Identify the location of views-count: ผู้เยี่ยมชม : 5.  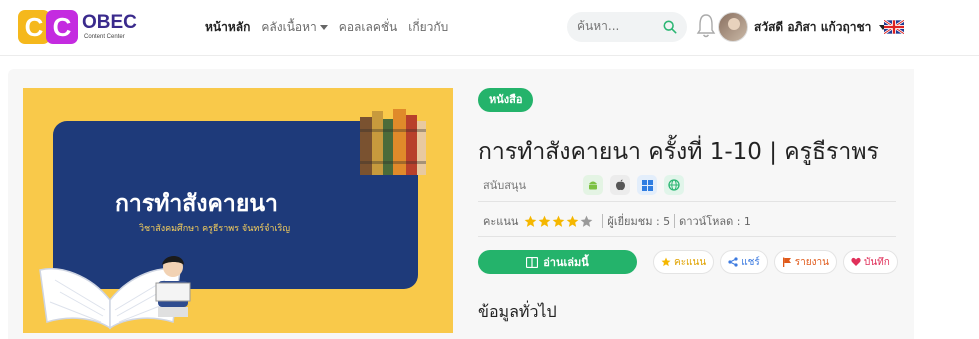
(639, 221).